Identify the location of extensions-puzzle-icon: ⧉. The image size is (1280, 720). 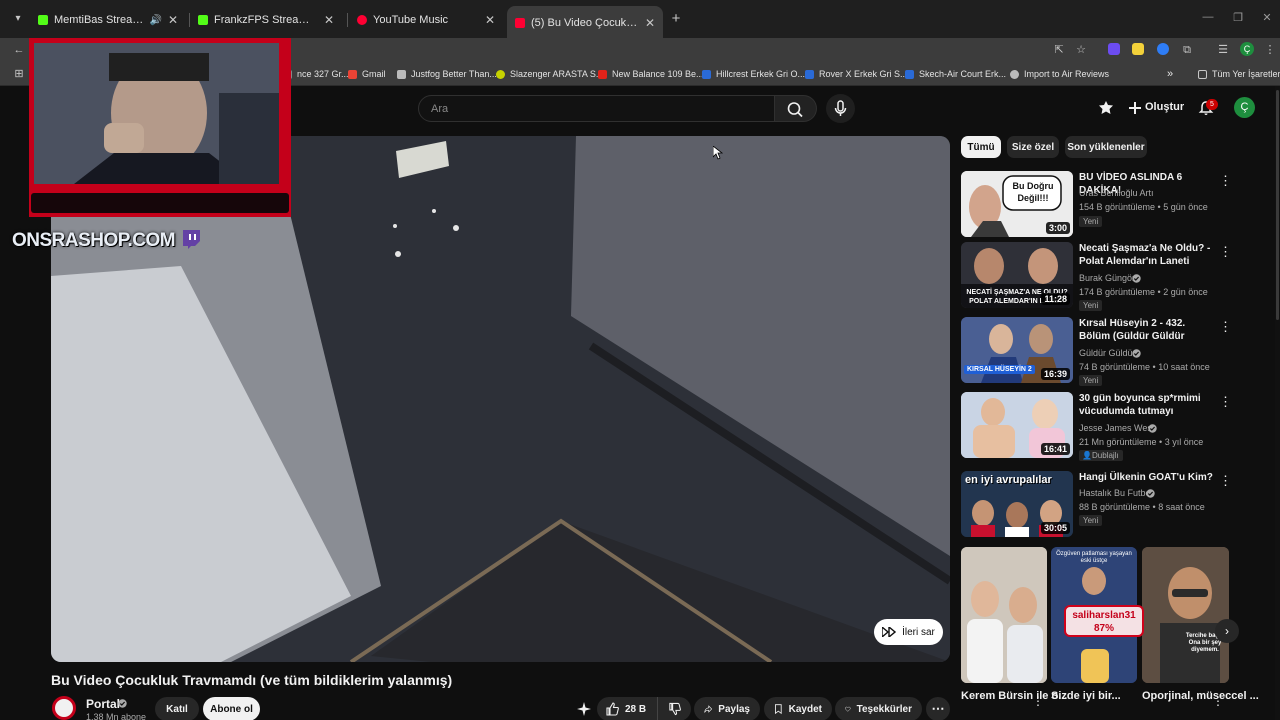
(1187, 50).